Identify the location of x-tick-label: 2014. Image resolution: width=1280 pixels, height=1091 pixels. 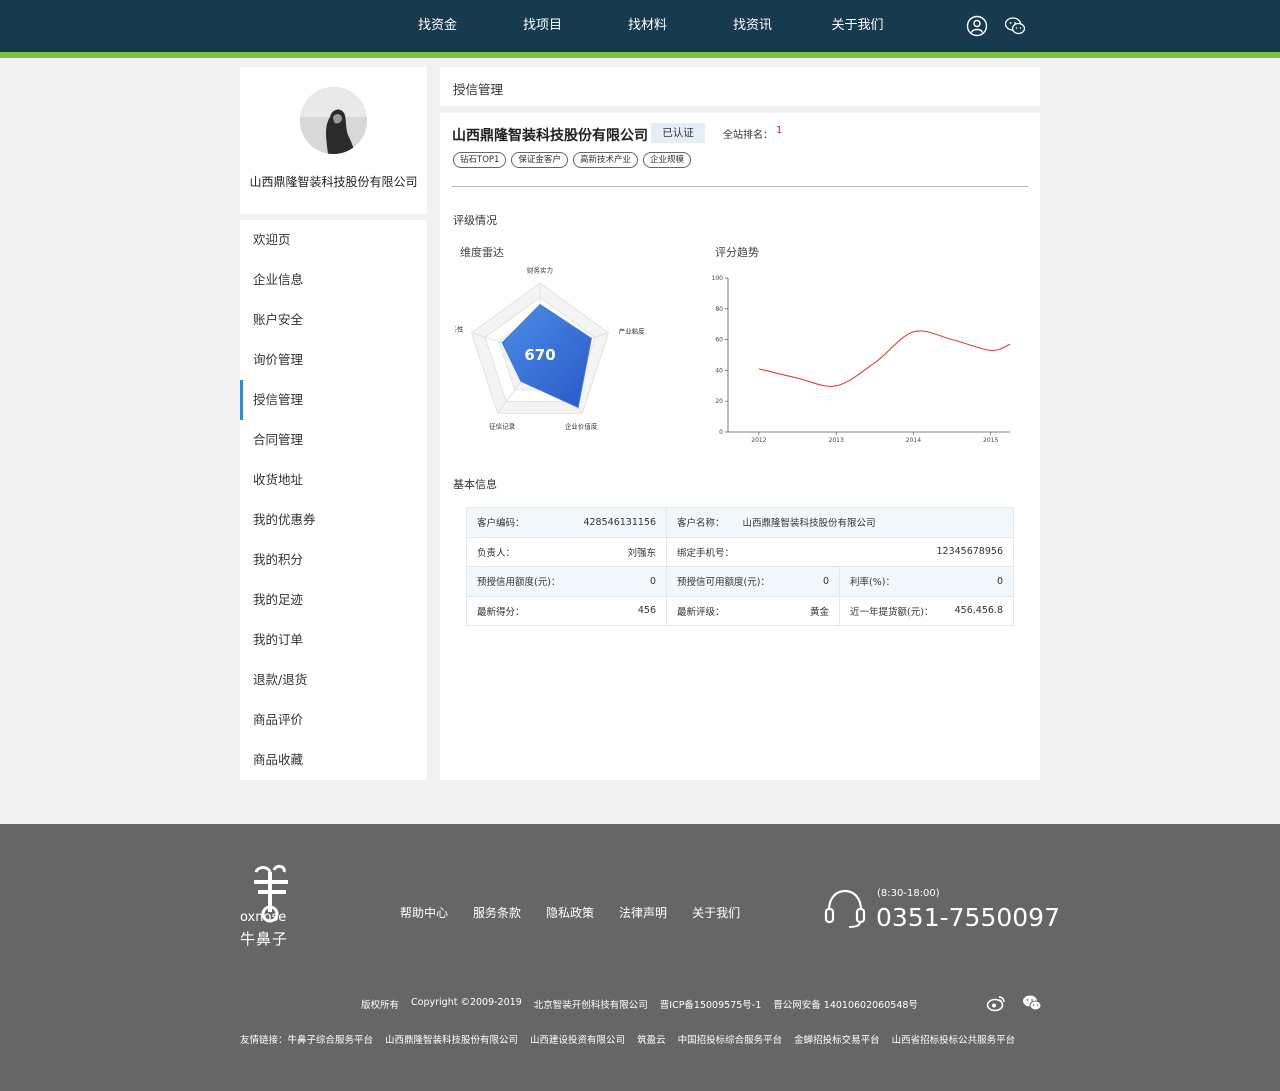
(913, 440).